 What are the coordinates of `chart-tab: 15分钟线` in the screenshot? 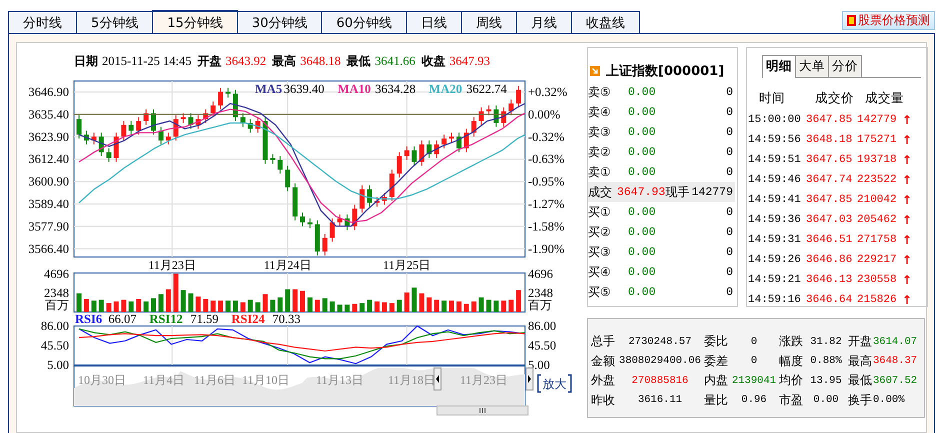 It's located at (195, 21).